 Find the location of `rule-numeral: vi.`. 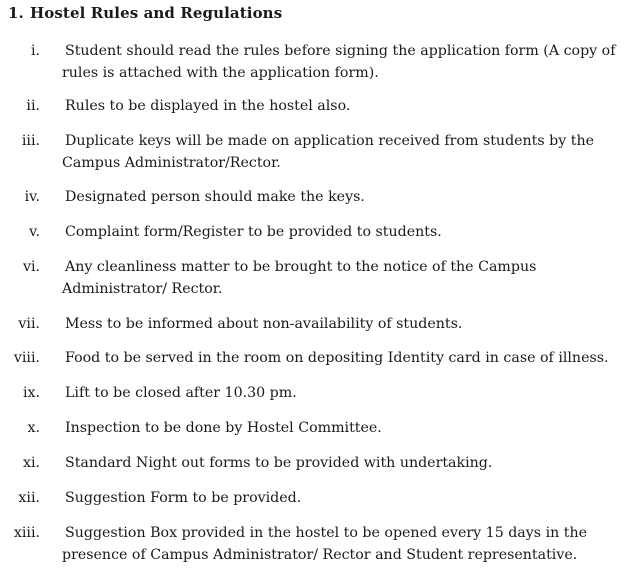

rule-numeral: vi. is located at coordinates (31, 267).